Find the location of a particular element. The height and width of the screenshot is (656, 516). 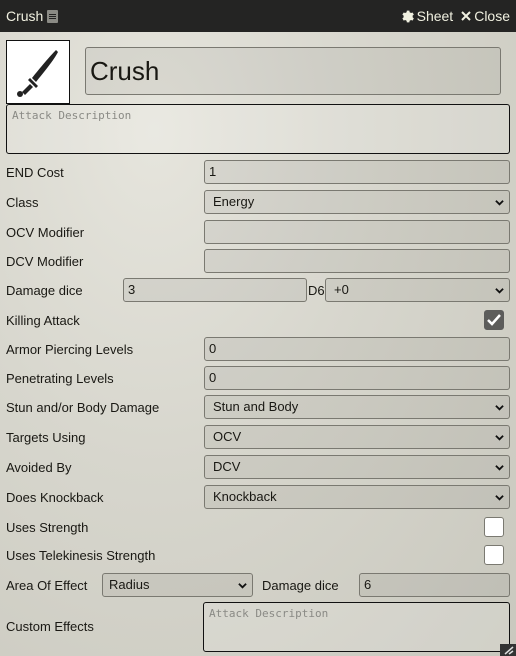

row-stun-body: Stun and/or Body Damage Stun and Body is located at coordinates (258, 408).